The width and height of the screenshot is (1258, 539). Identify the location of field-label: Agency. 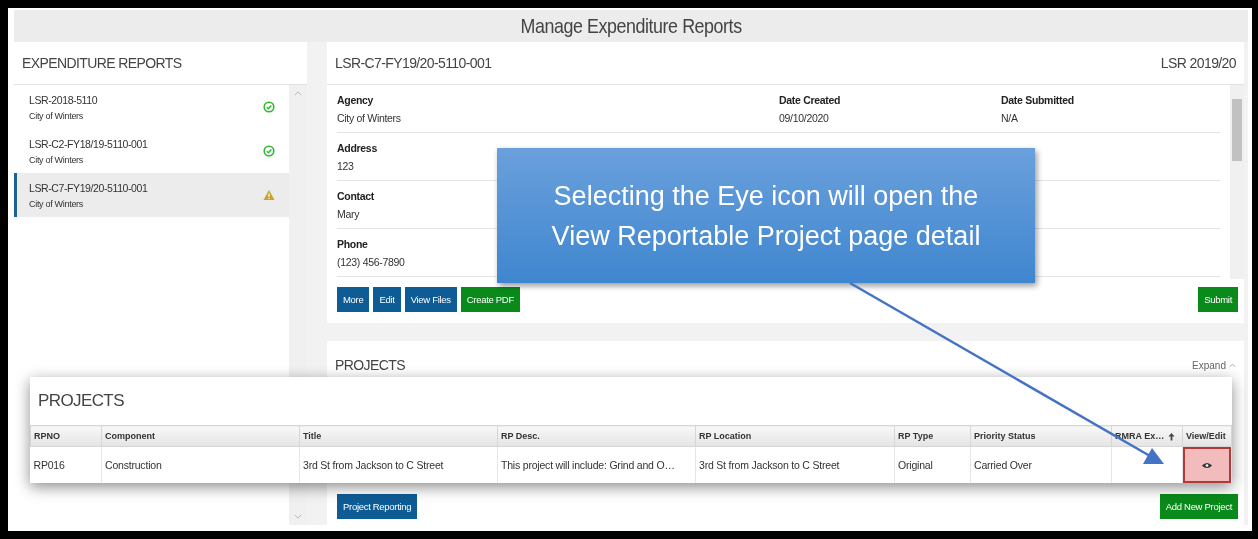
(355, 99).